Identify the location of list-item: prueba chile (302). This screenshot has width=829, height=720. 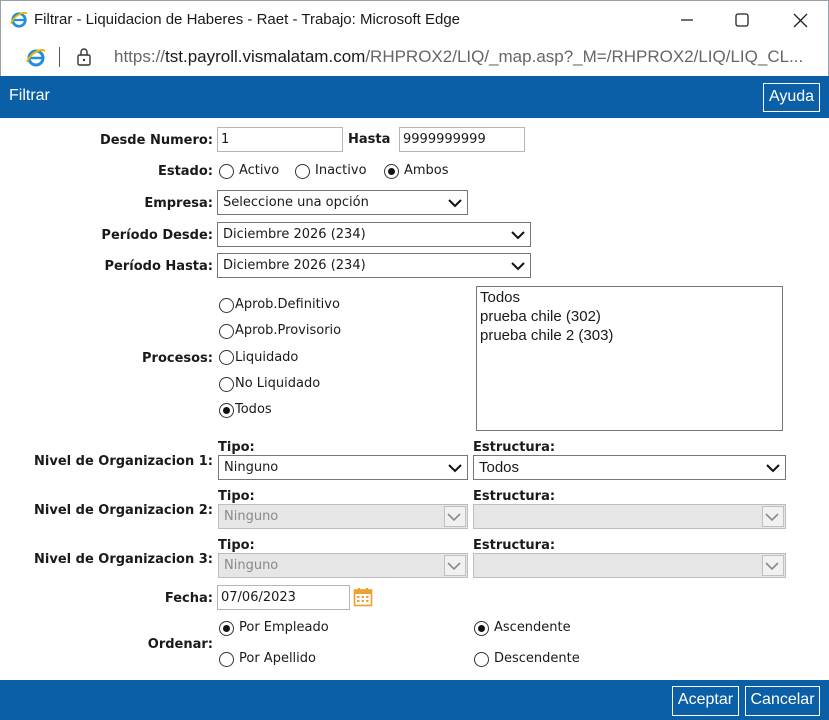
(629, 316).